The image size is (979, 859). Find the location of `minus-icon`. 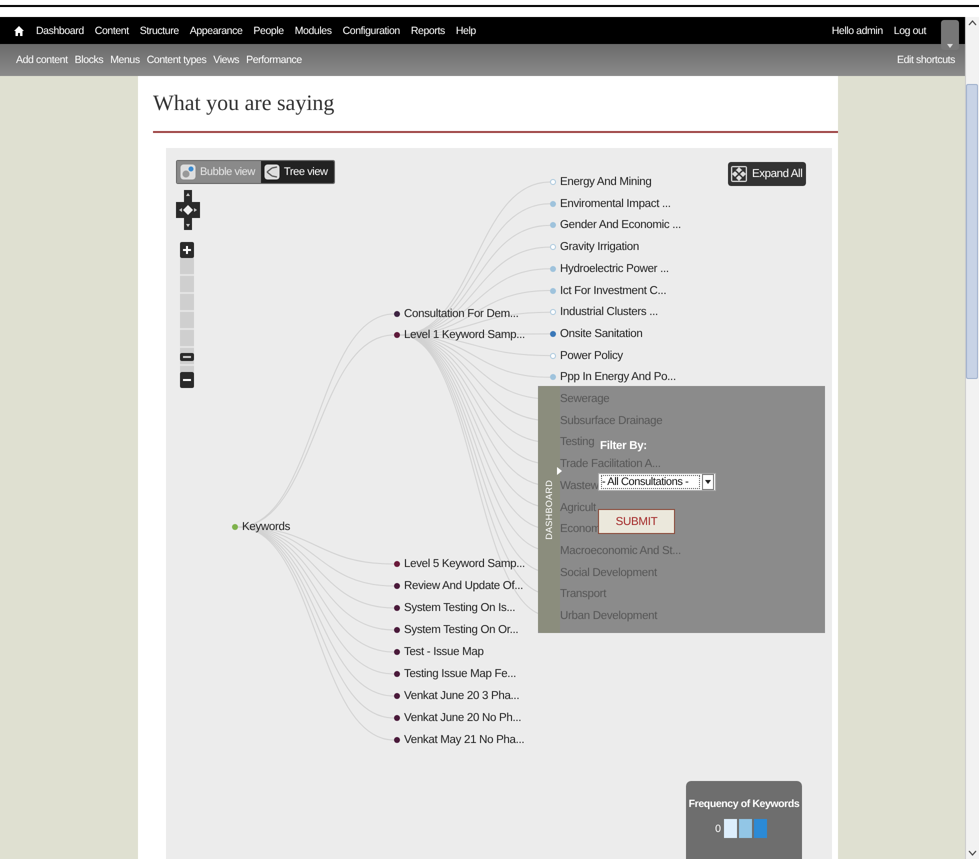

minus-icon is located at coordinates (187, 380).